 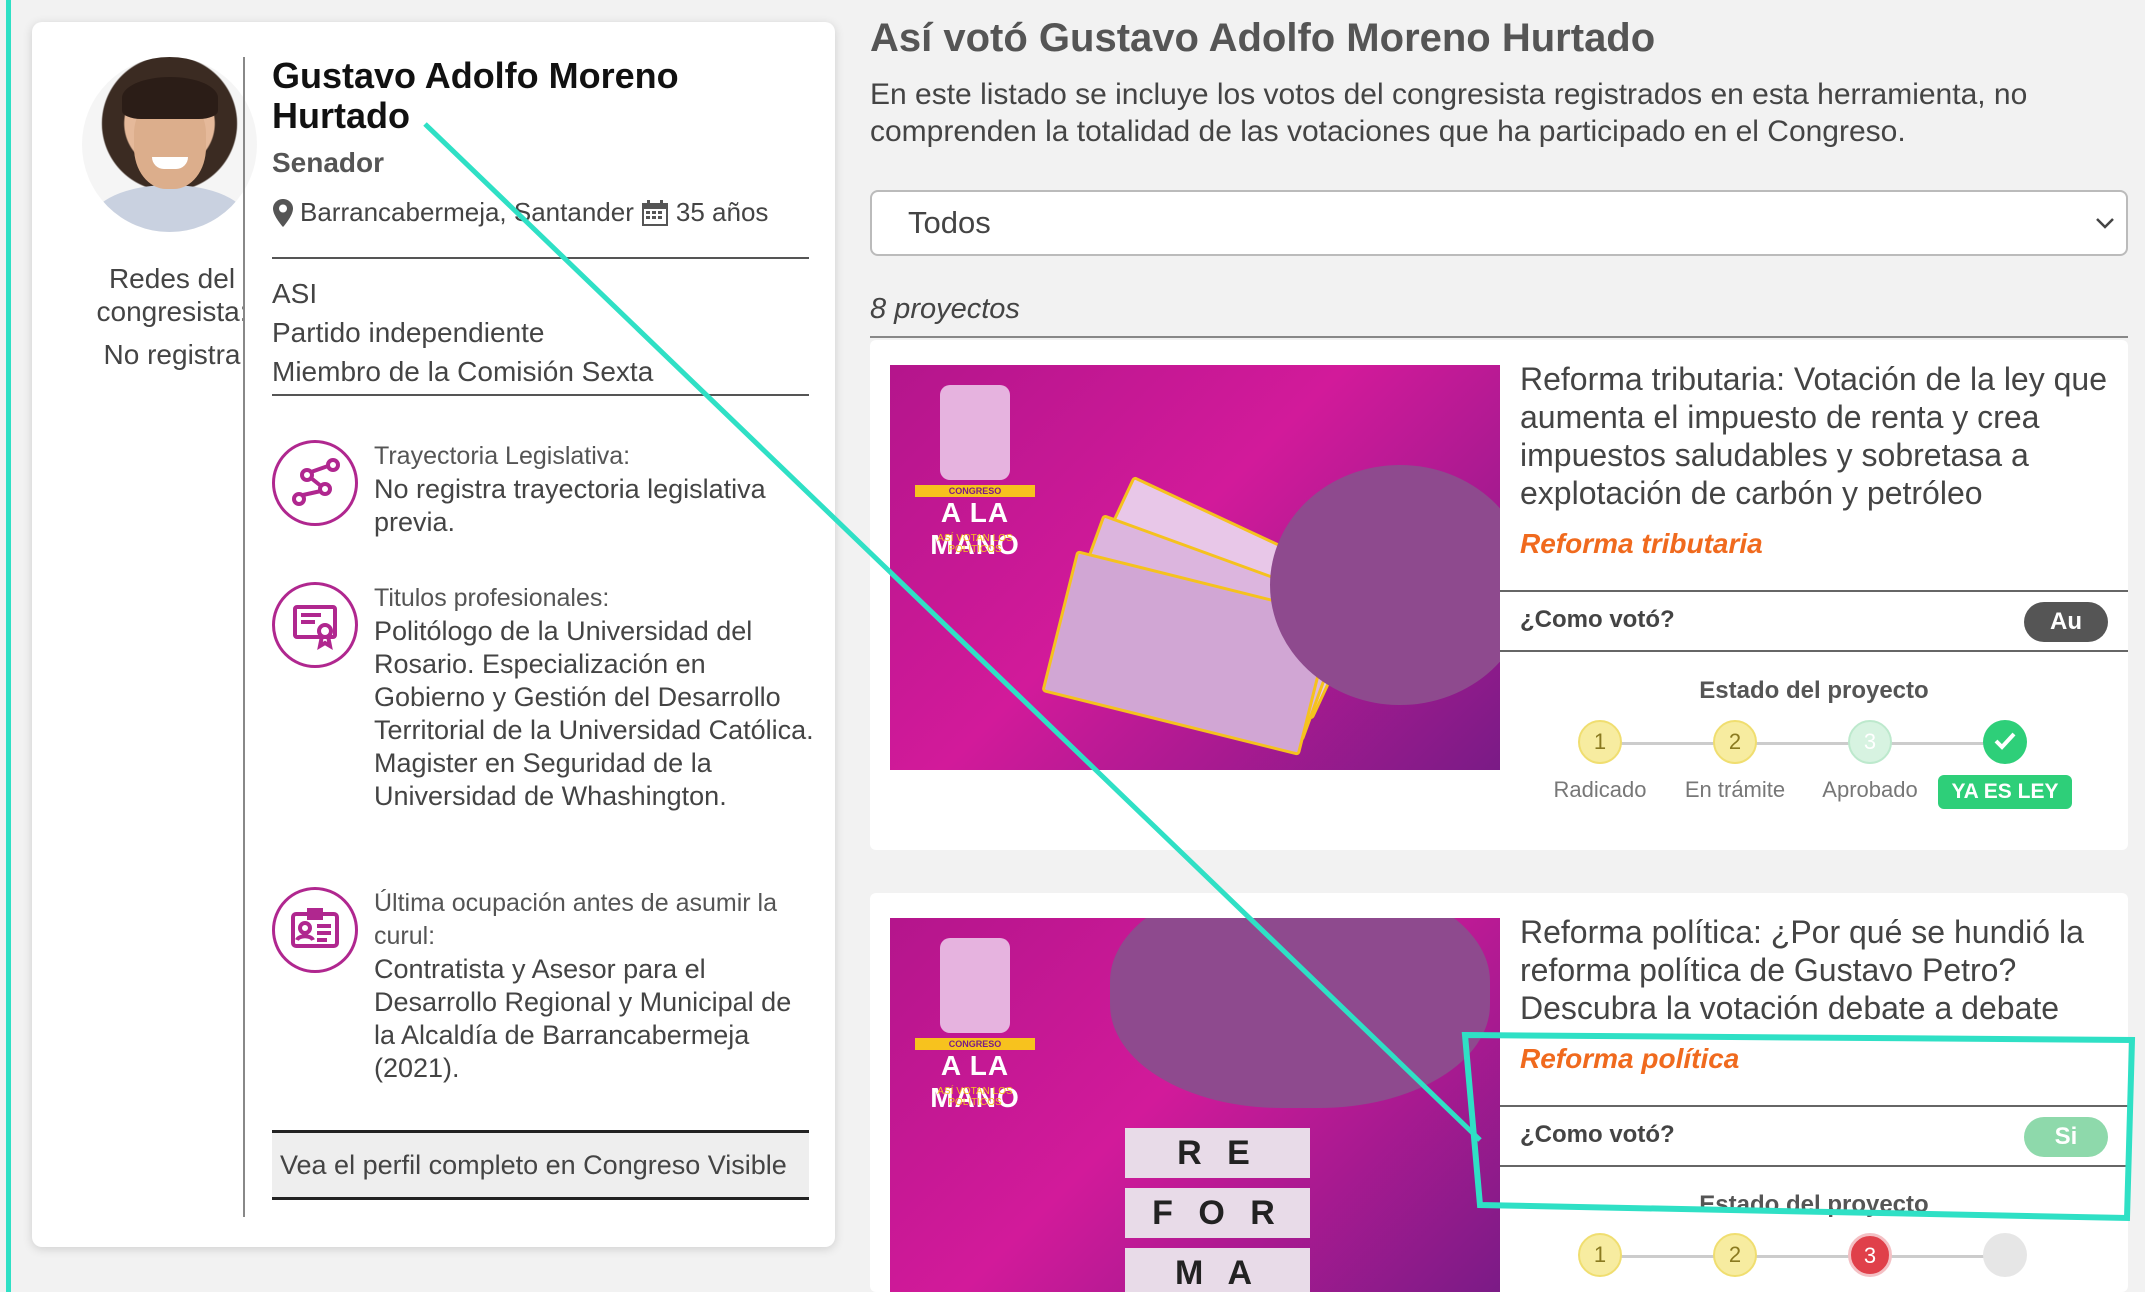 I want to click on vertical-divider, so click(x=244, y=637).